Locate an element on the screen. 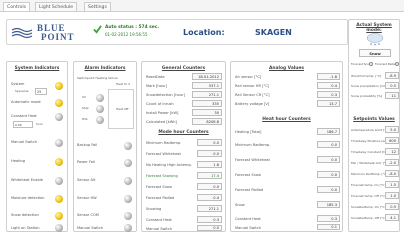 Image resolution: width=404 pixels, height=240 pixels. tab-settings: Settings is located at coordinates (97, 6).